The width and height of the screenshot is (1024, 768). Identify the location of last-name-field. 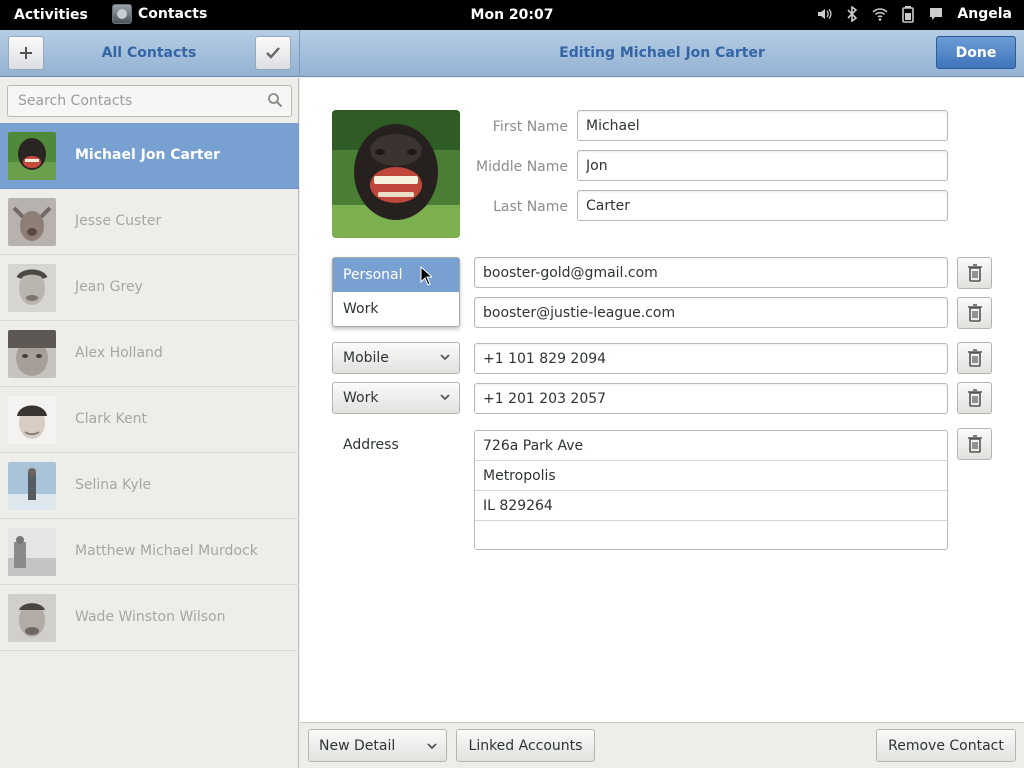
(762, 205).